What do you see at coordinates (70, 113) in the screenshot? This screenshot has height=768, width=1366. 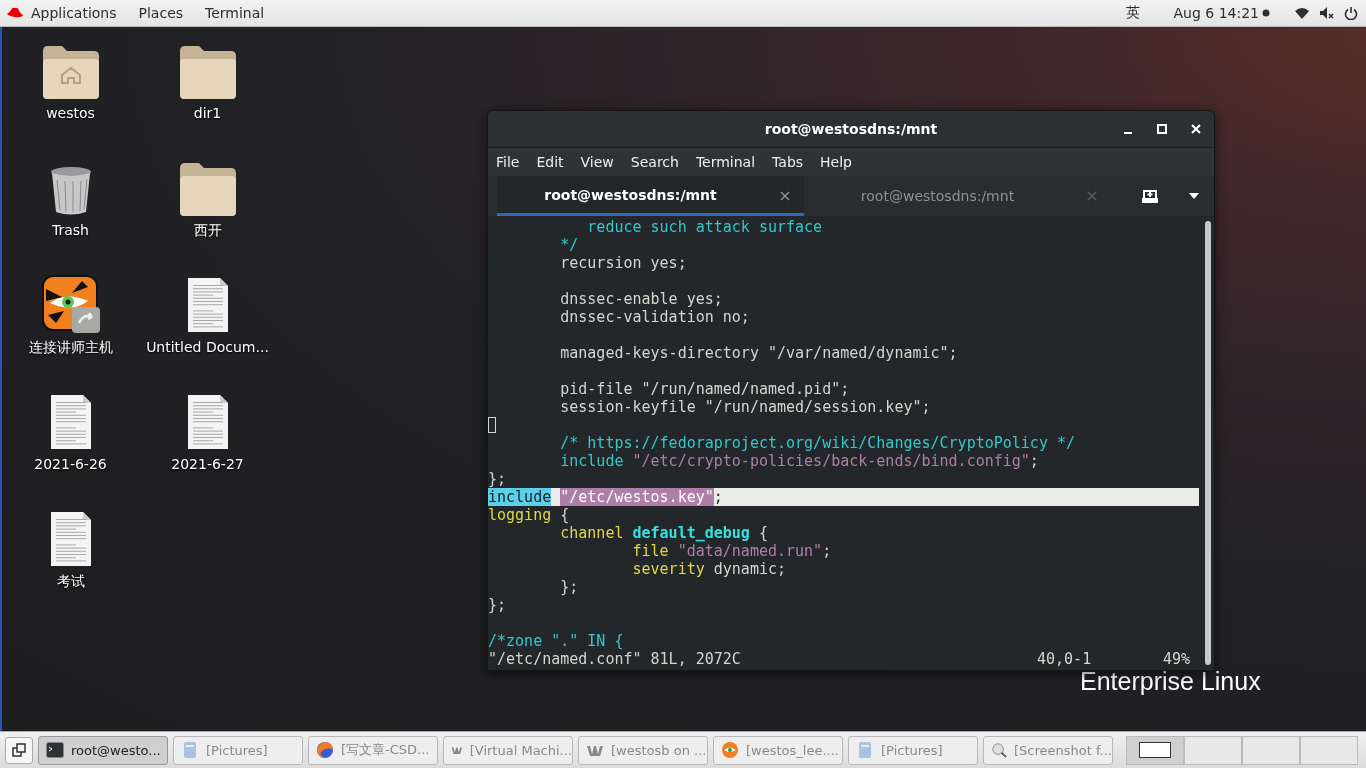 I see `desktop-icon-label: westos` at bounding box center [70, 113].